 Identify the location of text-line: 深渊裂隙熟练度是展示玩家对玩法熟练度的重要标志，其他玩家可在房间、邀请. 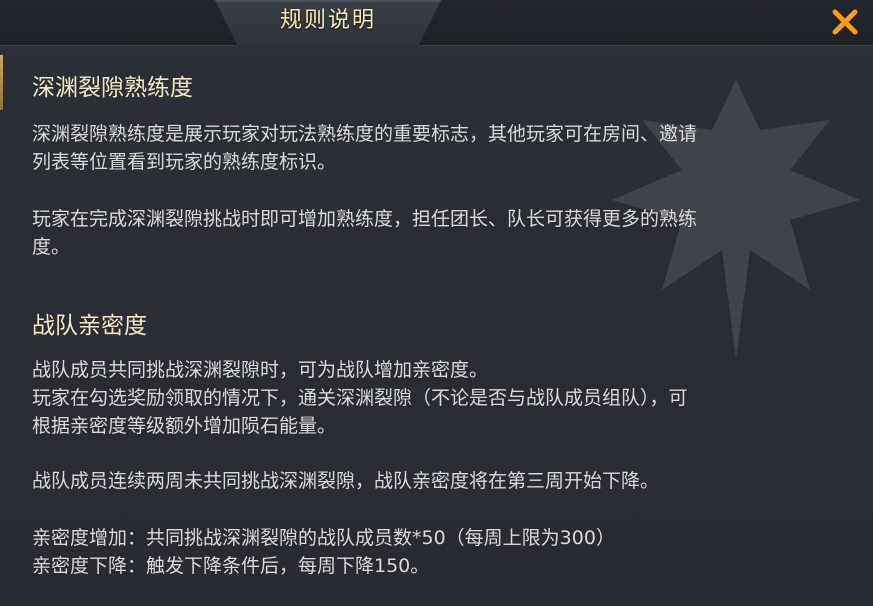
(365, 134).